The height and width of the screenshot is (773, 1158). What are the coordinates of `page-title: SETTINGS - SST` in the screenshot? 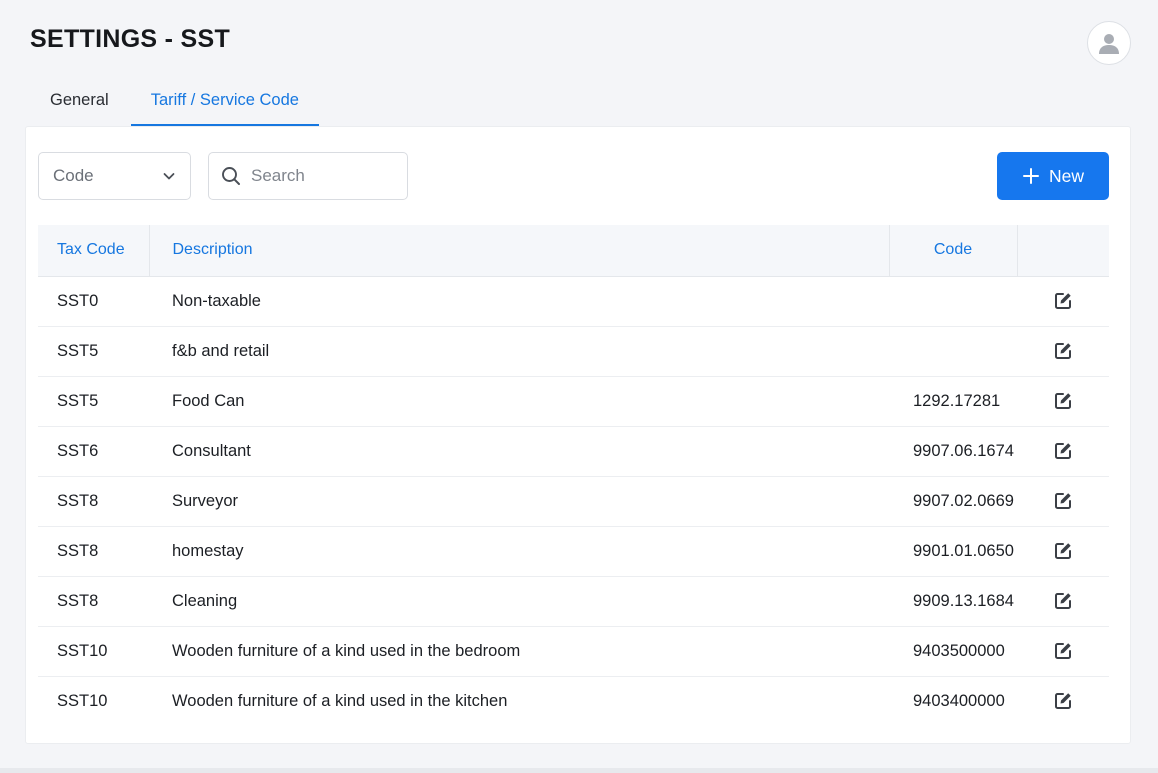 It's located at (130, 39).